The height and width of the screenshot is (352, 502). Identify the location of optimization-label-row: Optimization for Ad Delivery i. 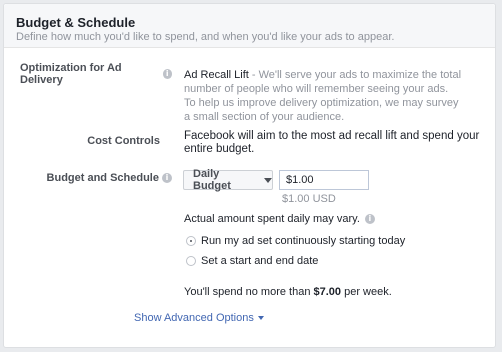
(96, 74).